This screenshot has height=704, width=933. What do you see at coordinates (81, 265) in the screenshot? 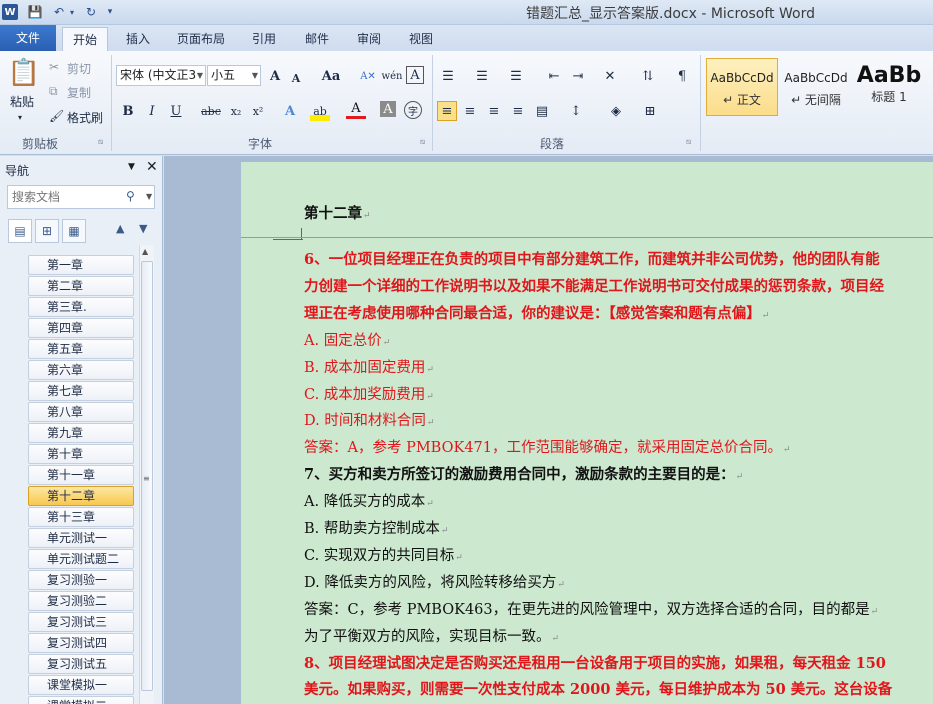
I see `nav-item: 第一章` at bounding box center [81, 265].